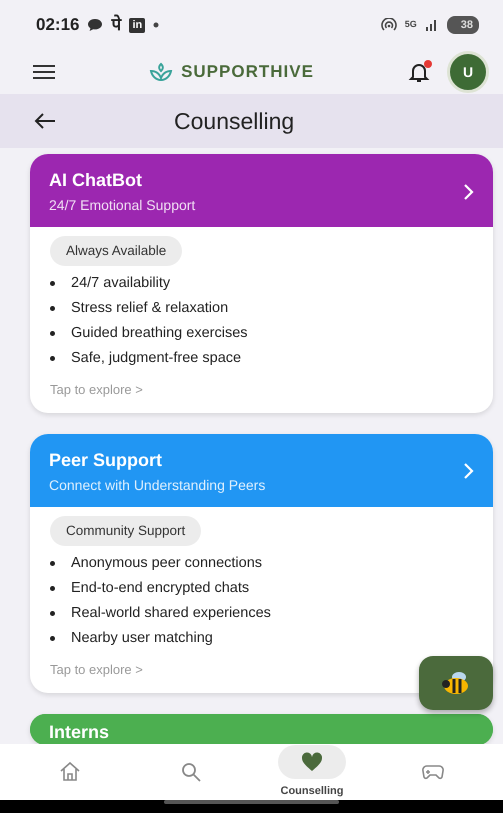  Describe the element at coordinates (126, 531) in the screenshot. I see `card-tag: Community Support` at that location.